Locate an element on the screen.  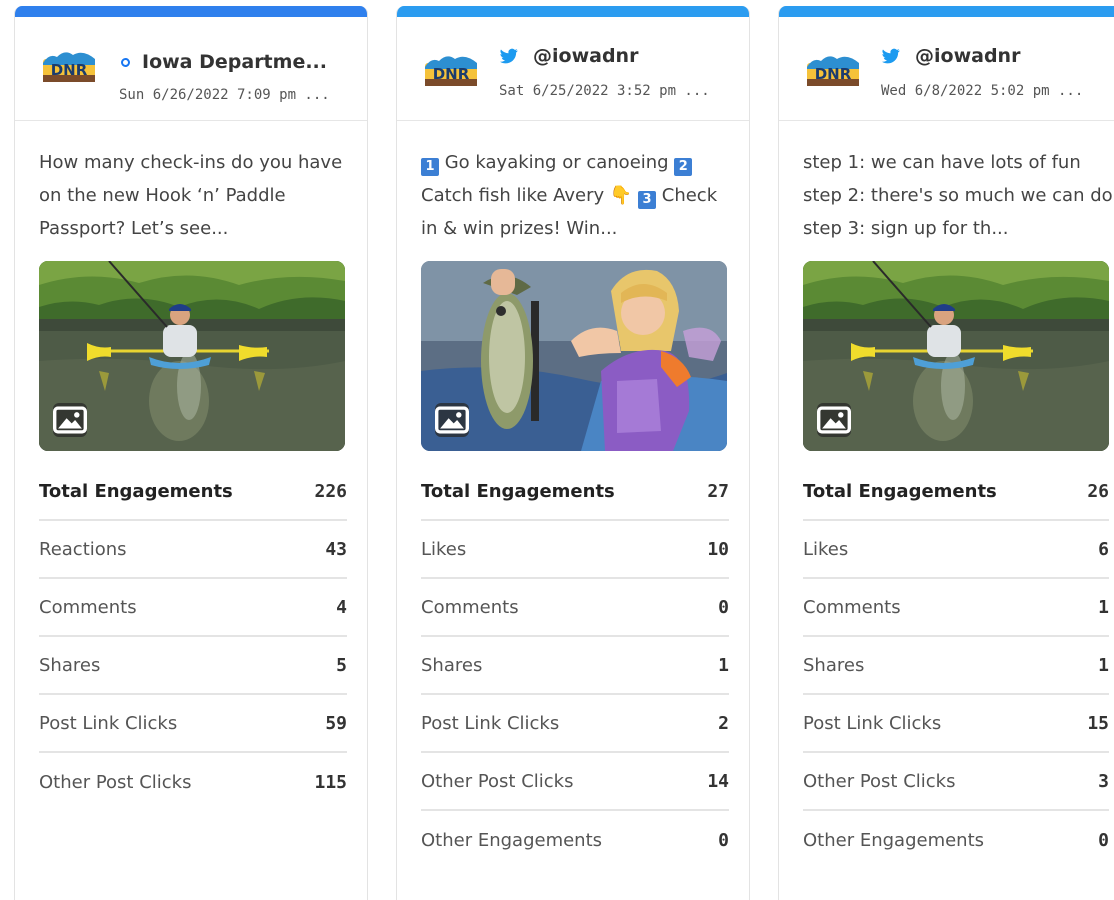
stat-row-reactions: Reactions 43 is located at coordinates (193, 550).